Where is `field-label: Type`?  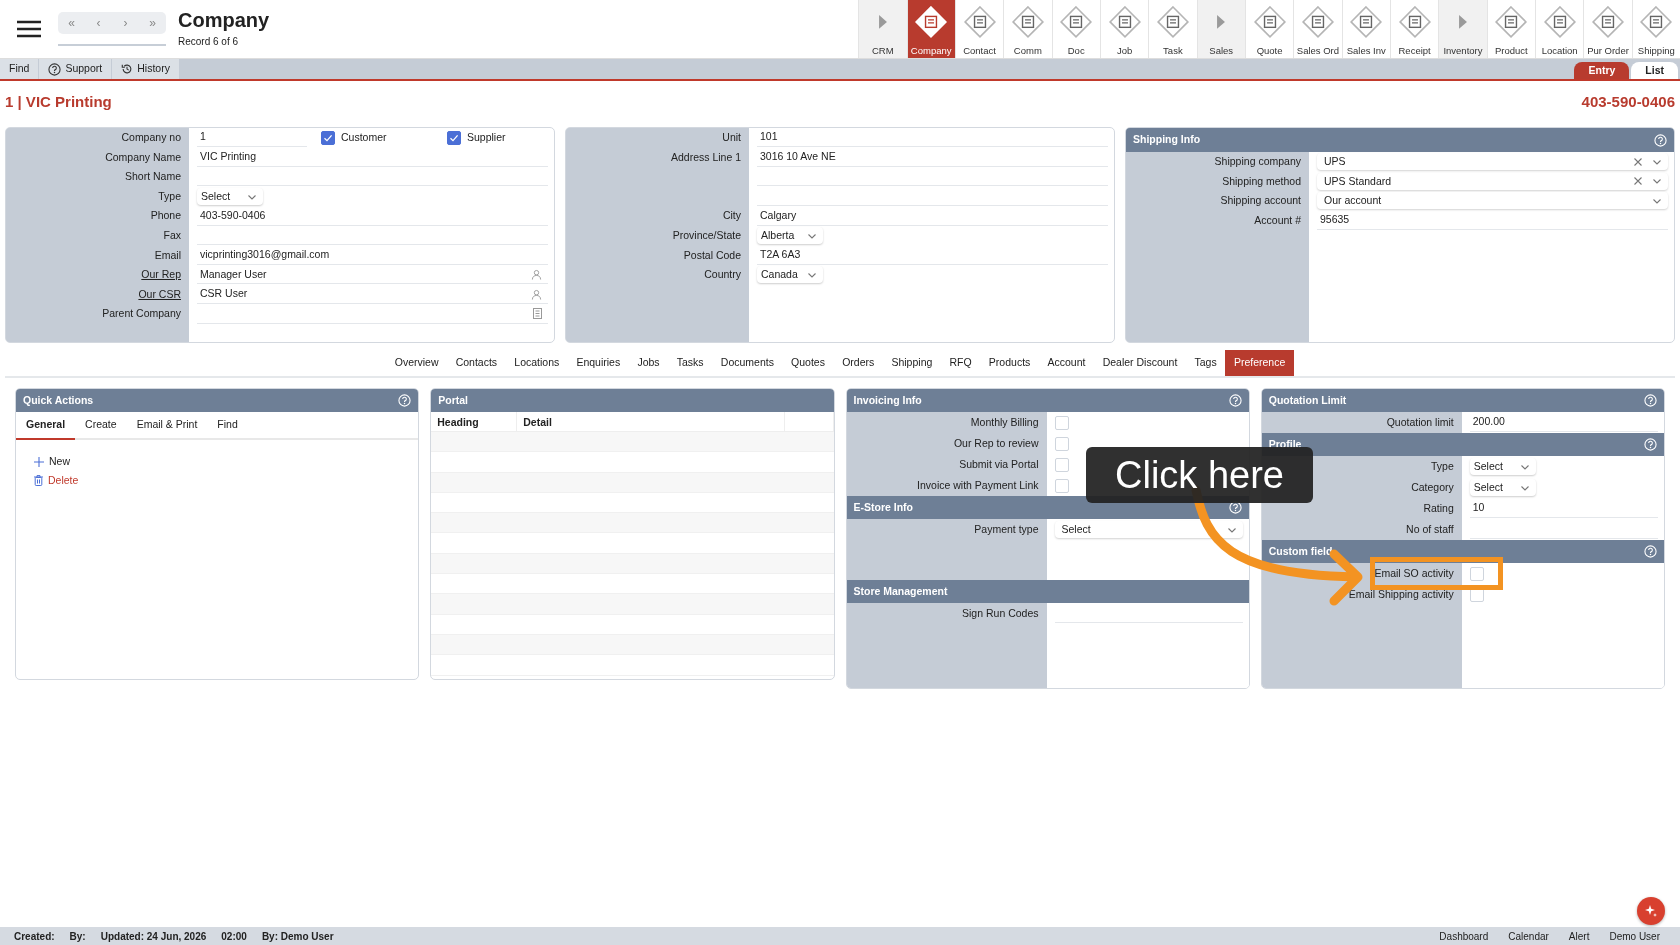 field-label: Type is located at coordinates (169, 195).